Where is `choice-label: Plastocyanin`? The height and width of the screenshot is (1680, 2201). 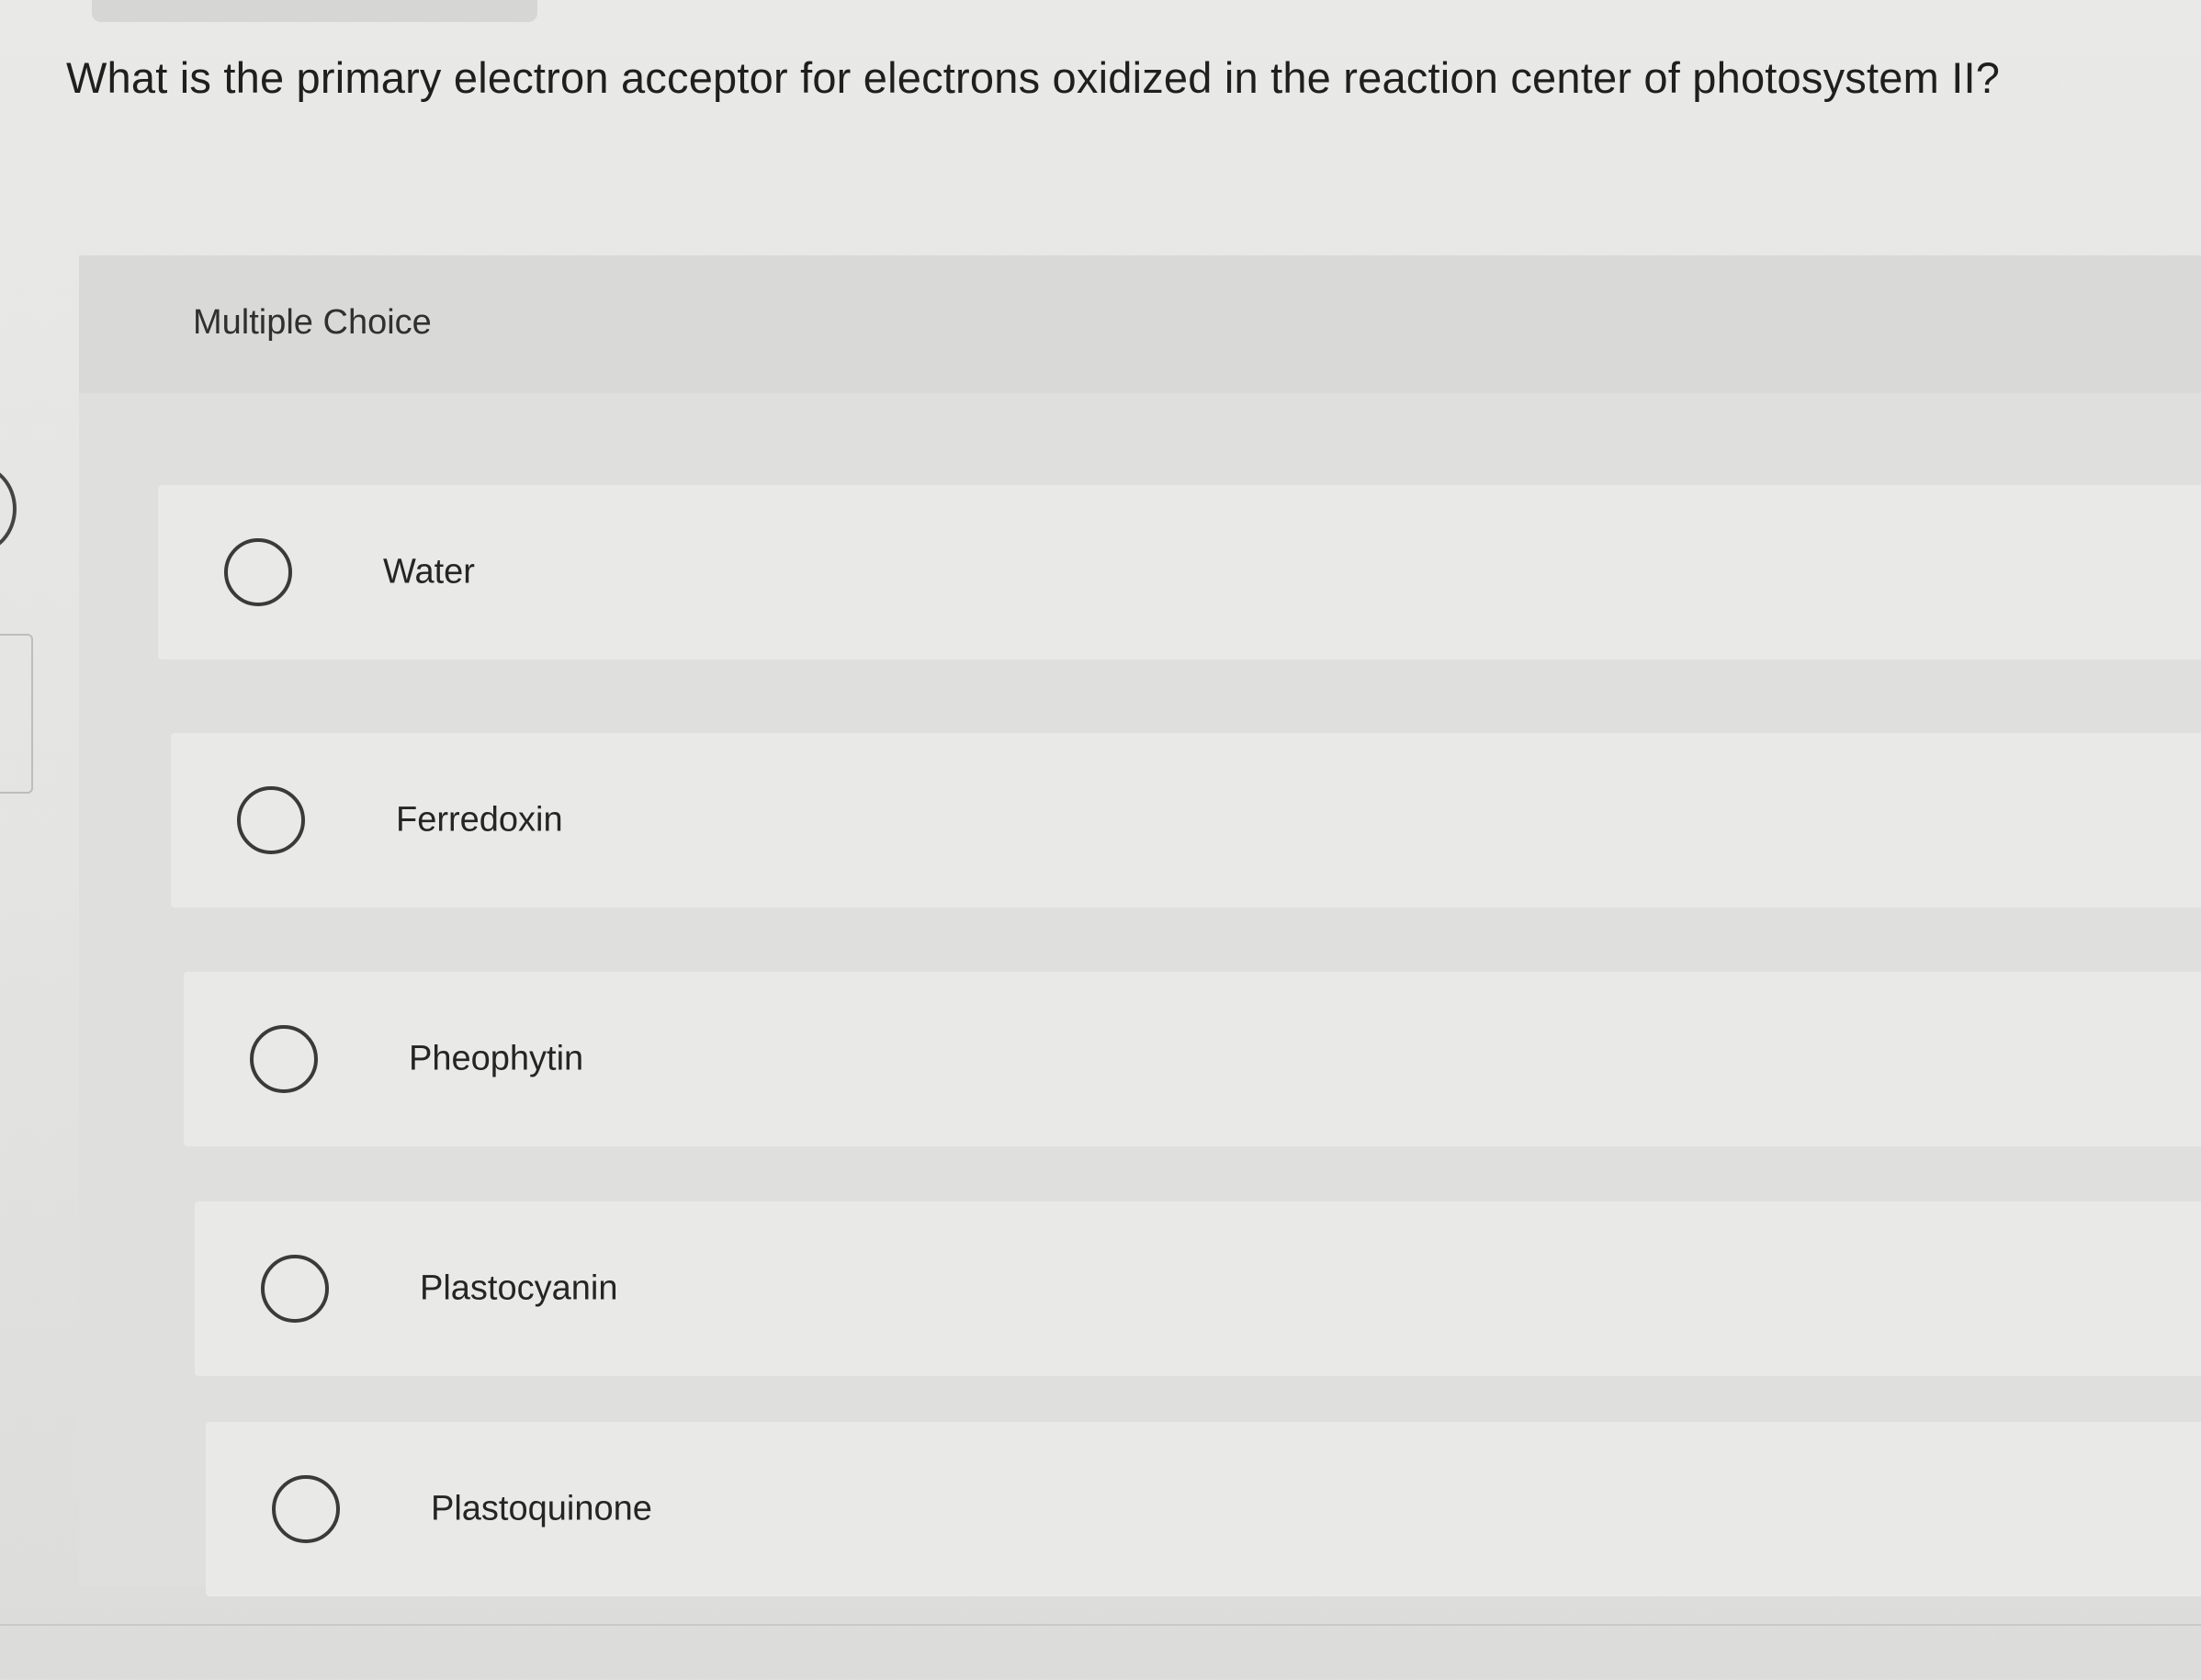
choice-label: Plastocyanin is located at coordinates (519, 1288).